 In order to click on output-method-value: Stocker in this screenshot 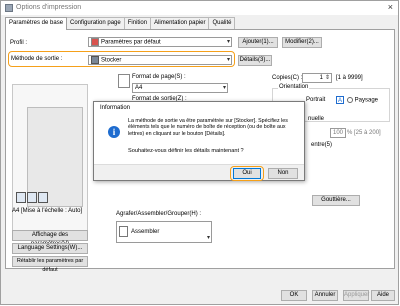, I will do `click(111, 60)`.